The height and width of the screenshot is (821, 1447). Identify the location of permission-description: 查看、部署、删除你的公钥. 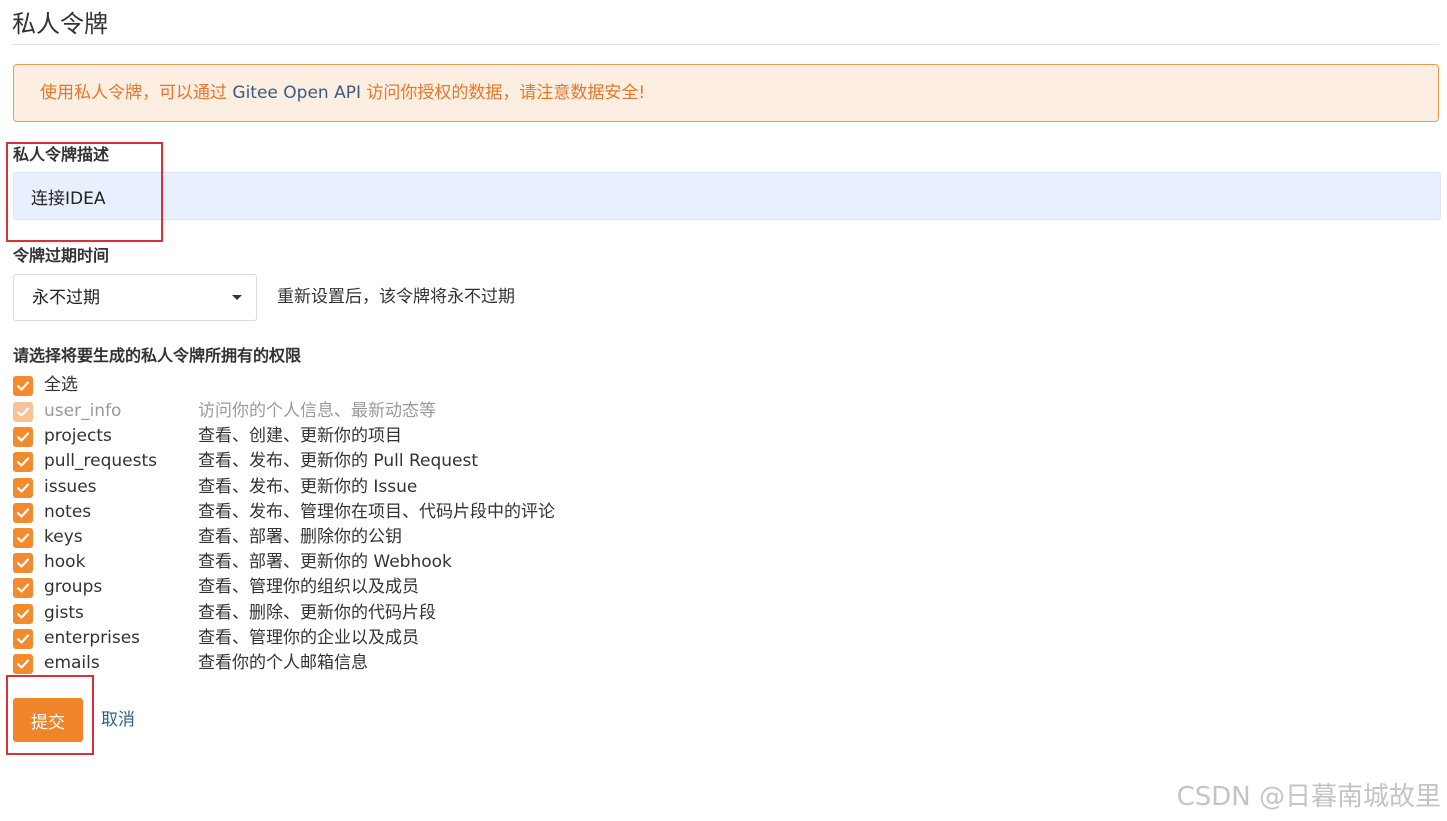
(300, 537).